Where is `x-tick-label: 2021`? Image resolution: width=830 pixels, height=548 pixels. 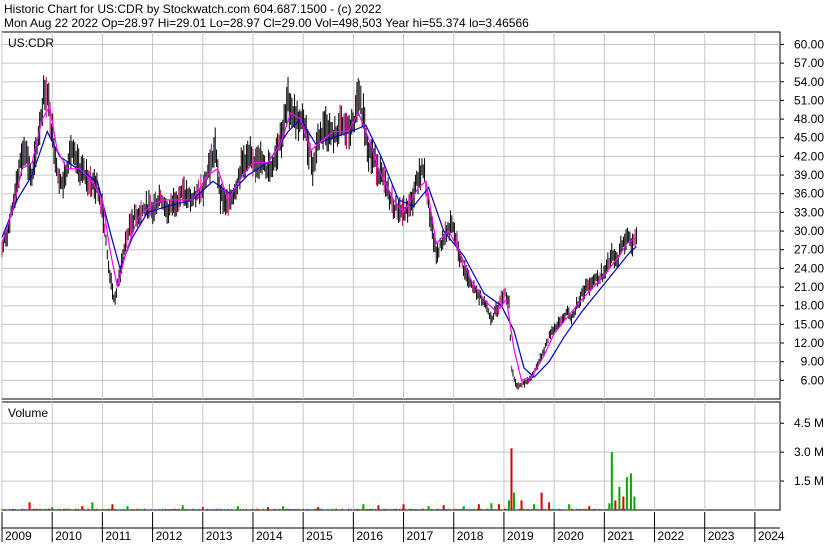 x-tick-label: 2021 is located at coordinates (620, 536).